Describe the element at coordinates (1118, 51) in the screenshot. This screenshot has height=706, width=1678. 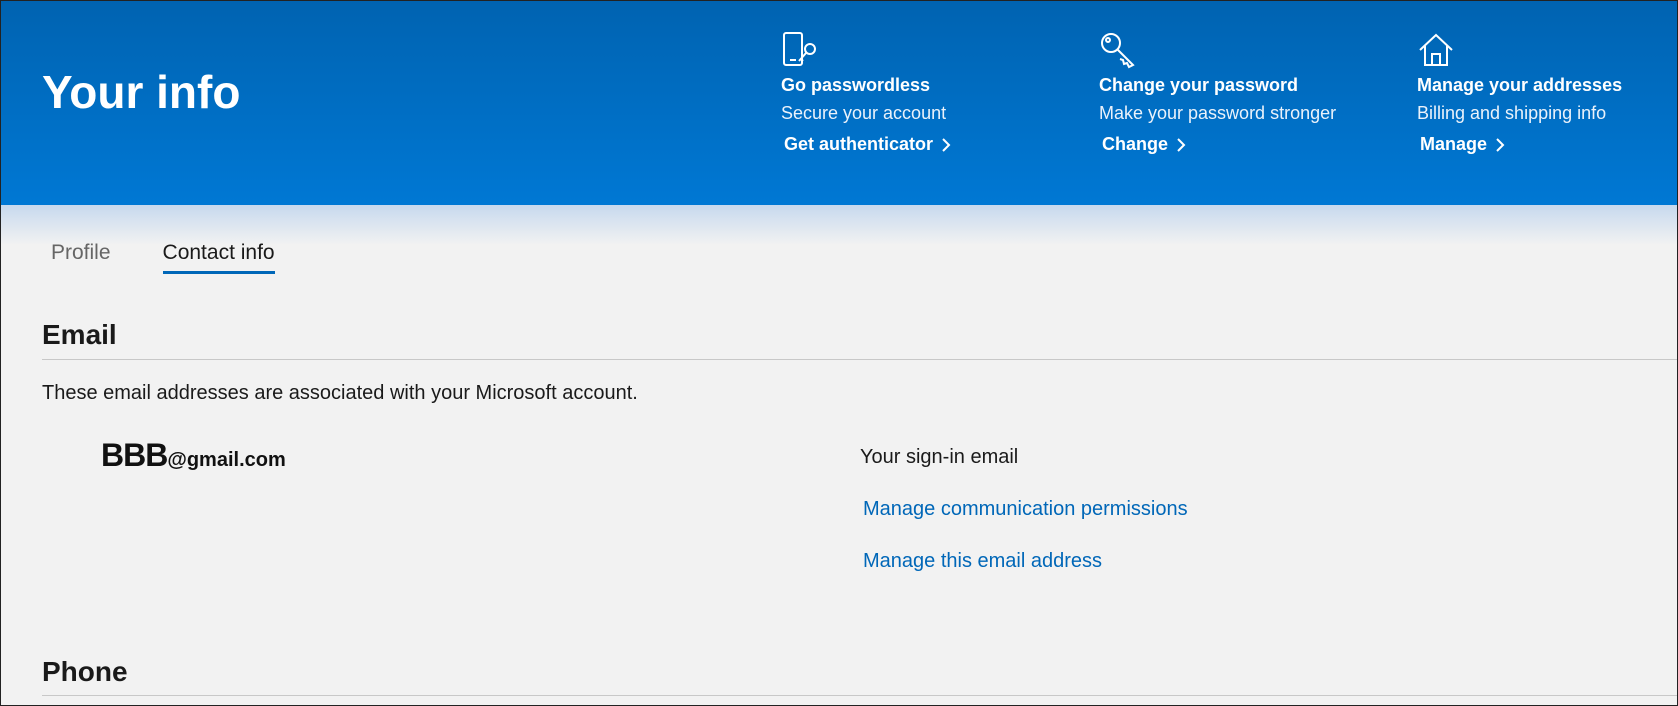
I see `key-icon` at that location.